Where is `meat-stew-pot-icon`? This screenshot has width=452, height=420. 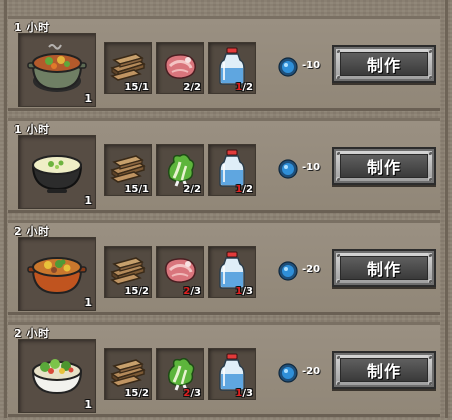 meat-stew-pot-icon is located at coordinates (57, 274).